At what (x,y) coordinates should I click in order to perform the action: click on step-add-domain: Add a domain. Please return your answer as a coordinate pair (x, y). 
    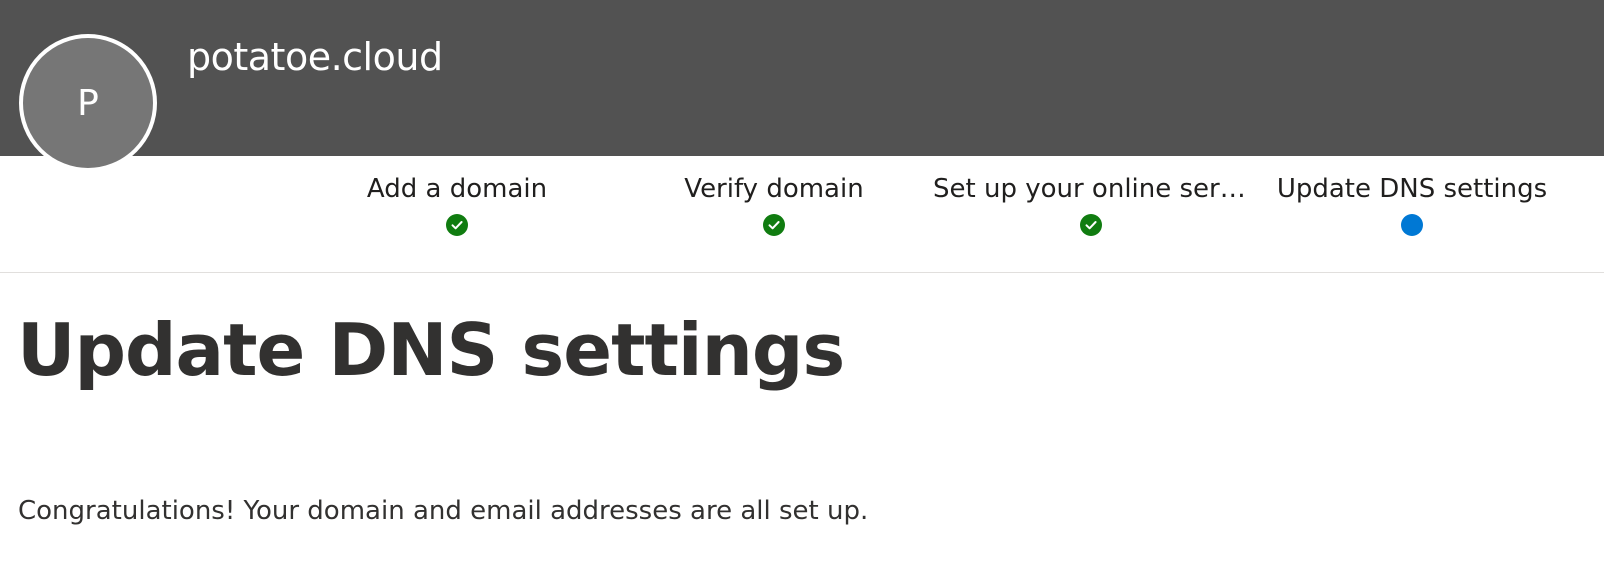
    Looking at the image, I should click on (457, 214).